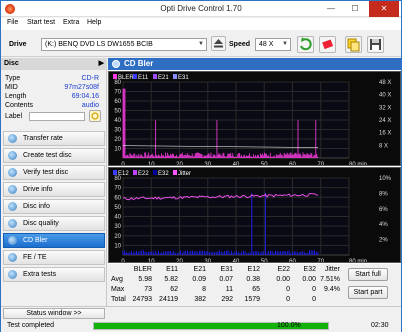 Image resolution: width=402 pixels, height=332 pixels. I want to click on disc-mid-value: 97m27s08f, so click(81, 87).